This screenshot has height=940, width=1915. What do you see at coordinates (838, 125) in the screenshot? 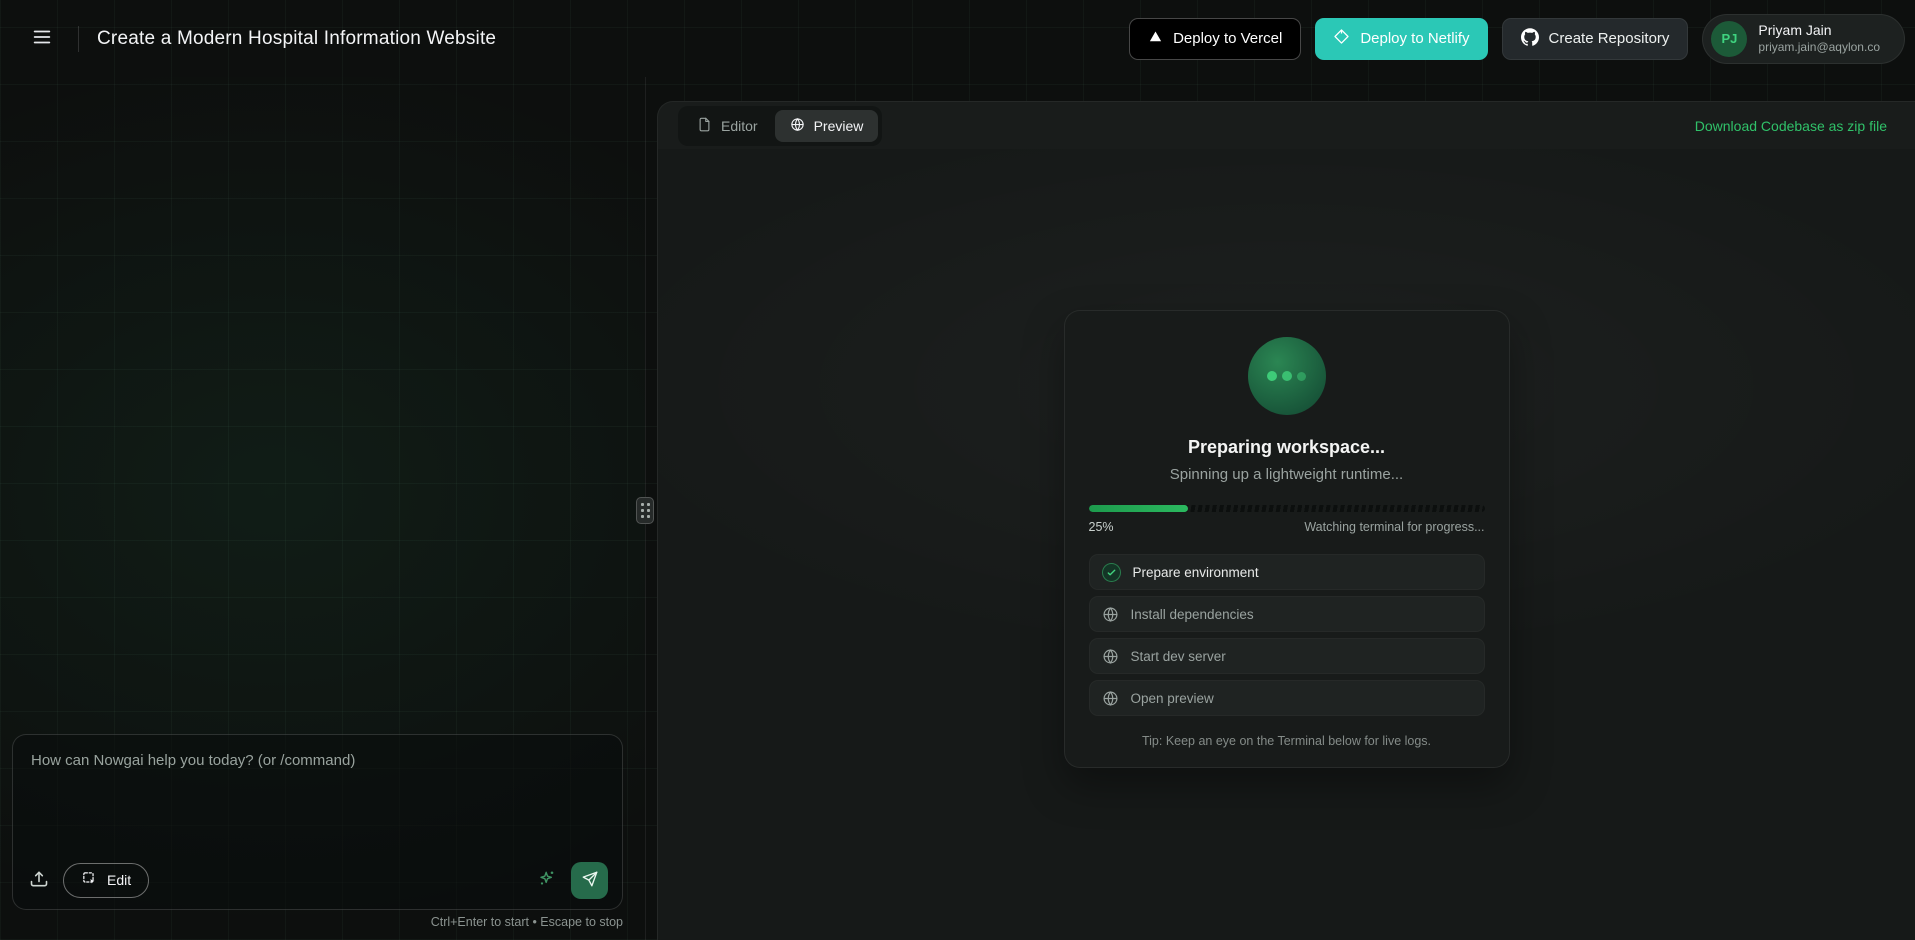
I see `tab-preview-label: Preview` at bounding box center [838, 125].